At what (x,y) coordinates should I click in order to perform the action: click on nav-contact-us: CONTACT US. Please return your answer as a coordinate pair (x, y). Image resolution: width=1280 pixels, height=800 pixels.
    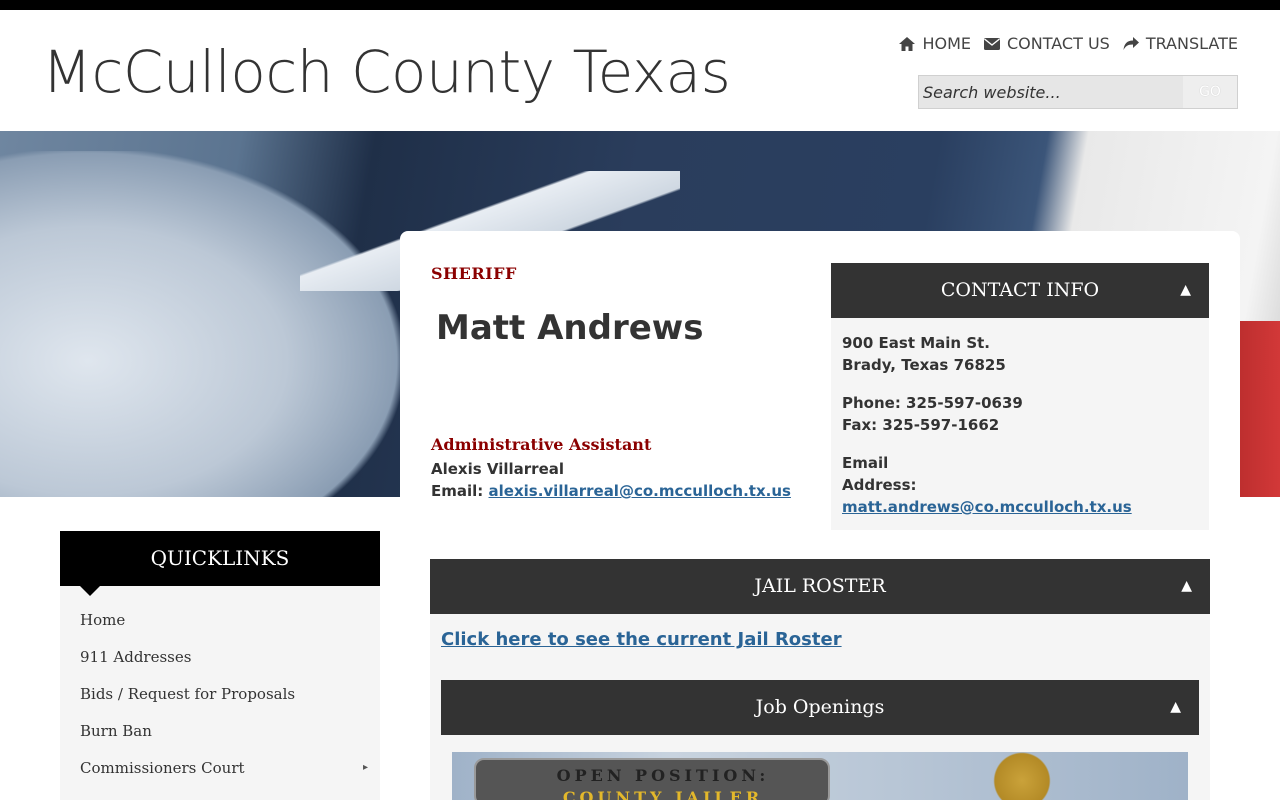
    Looking at the image, I should click on (1046, 43).